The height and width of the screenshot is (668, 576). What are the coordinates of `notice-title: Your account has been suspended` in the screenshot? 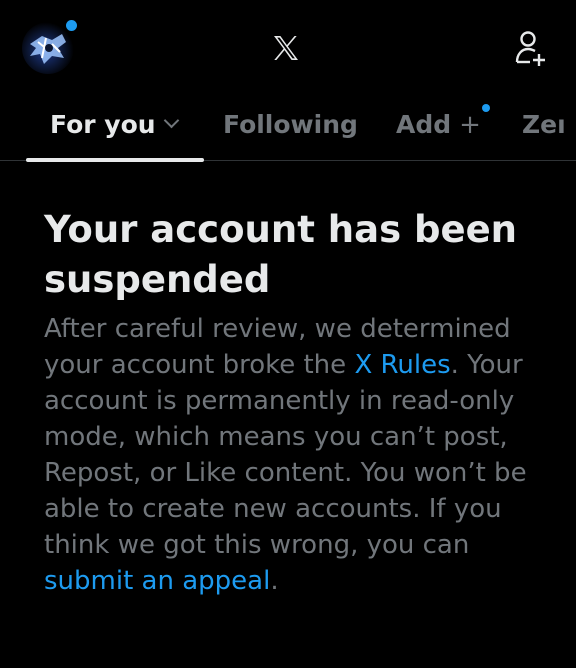 It's located at (281, 254).